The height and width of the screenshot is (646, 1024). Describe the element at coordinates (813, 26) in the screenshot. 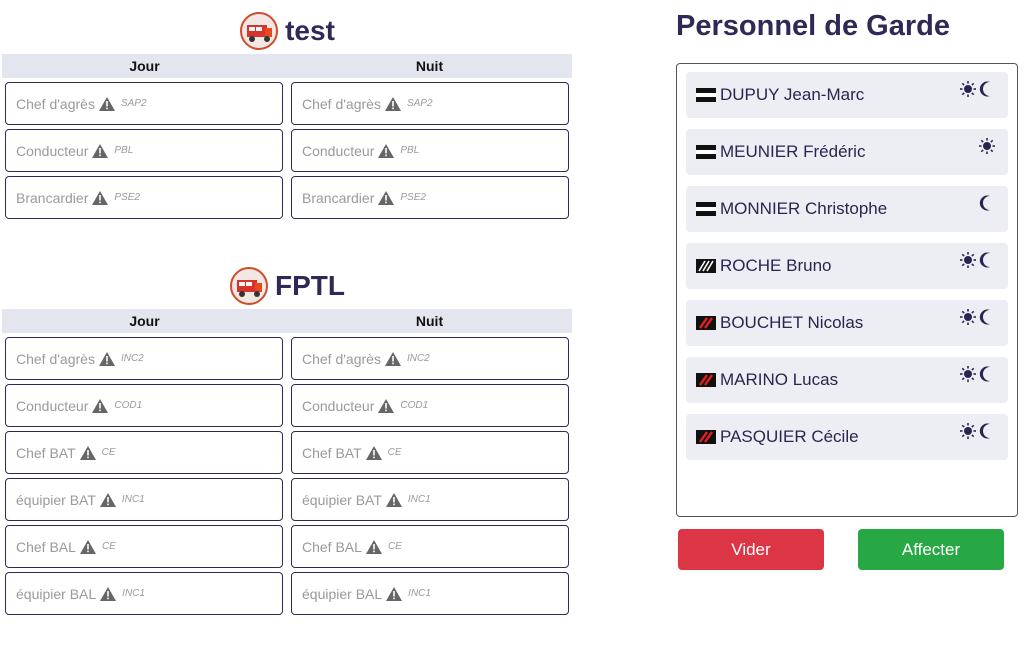

I see `garde-title: Personnel de Garde` at that location.